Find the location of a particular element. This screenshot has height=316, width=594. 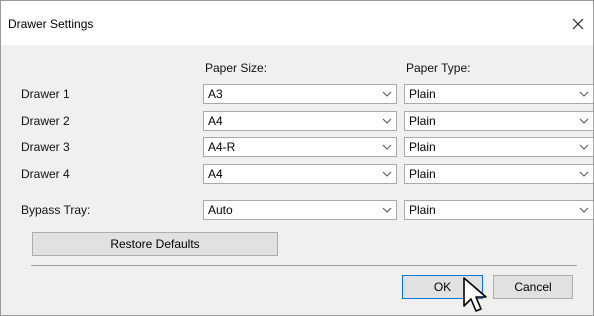

bypass-tray-paper-type-value: Plain is located at coordinates (422, 210).